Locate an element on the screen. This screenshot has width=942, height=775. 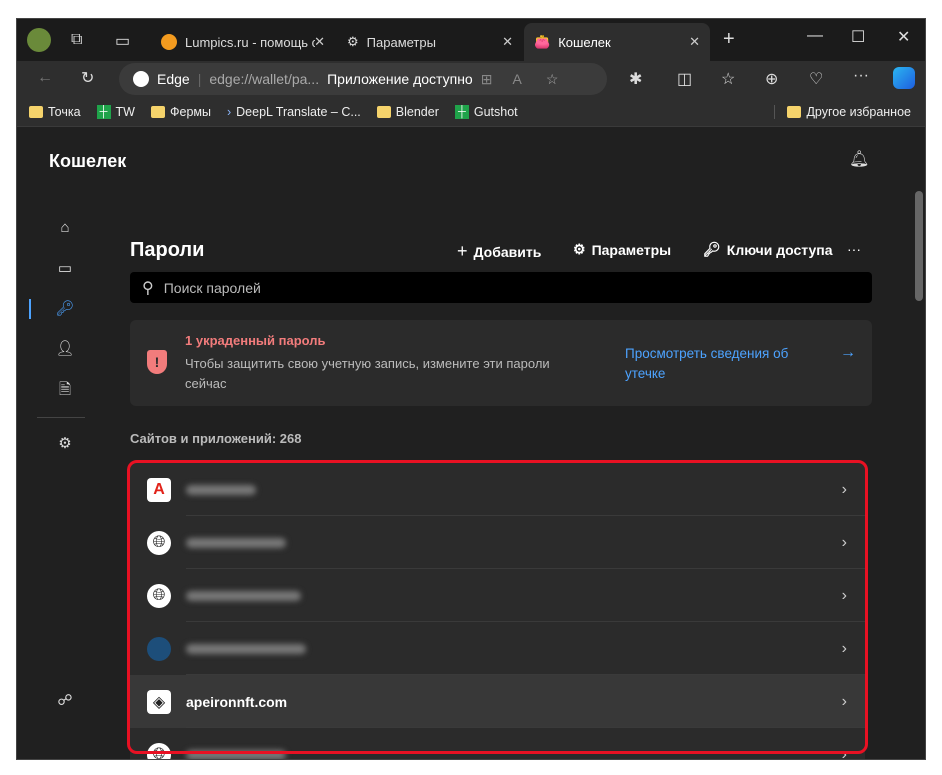
sidebar-divider is located at coordinates (61, 417).